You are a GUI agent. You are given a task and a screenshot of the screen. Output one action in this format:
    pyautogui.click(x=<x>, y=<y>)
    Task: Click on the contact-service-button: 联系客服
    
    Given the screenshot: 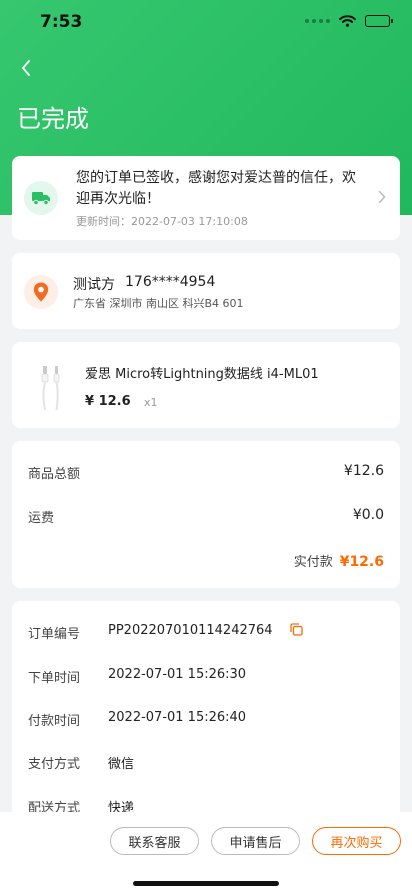 What is the action you would take?
    pyautogui.click(x=154, y=841)
    